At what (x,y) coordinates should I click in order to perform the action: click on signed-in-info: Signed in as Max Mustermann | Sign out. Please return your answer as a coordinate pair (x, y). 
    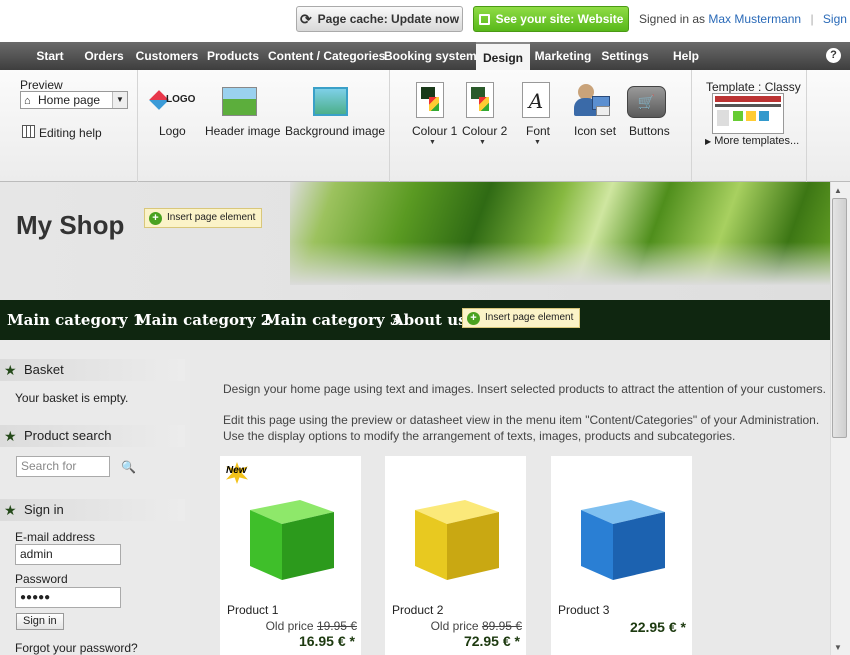
    Looking at the image, I should click on (744, 19).